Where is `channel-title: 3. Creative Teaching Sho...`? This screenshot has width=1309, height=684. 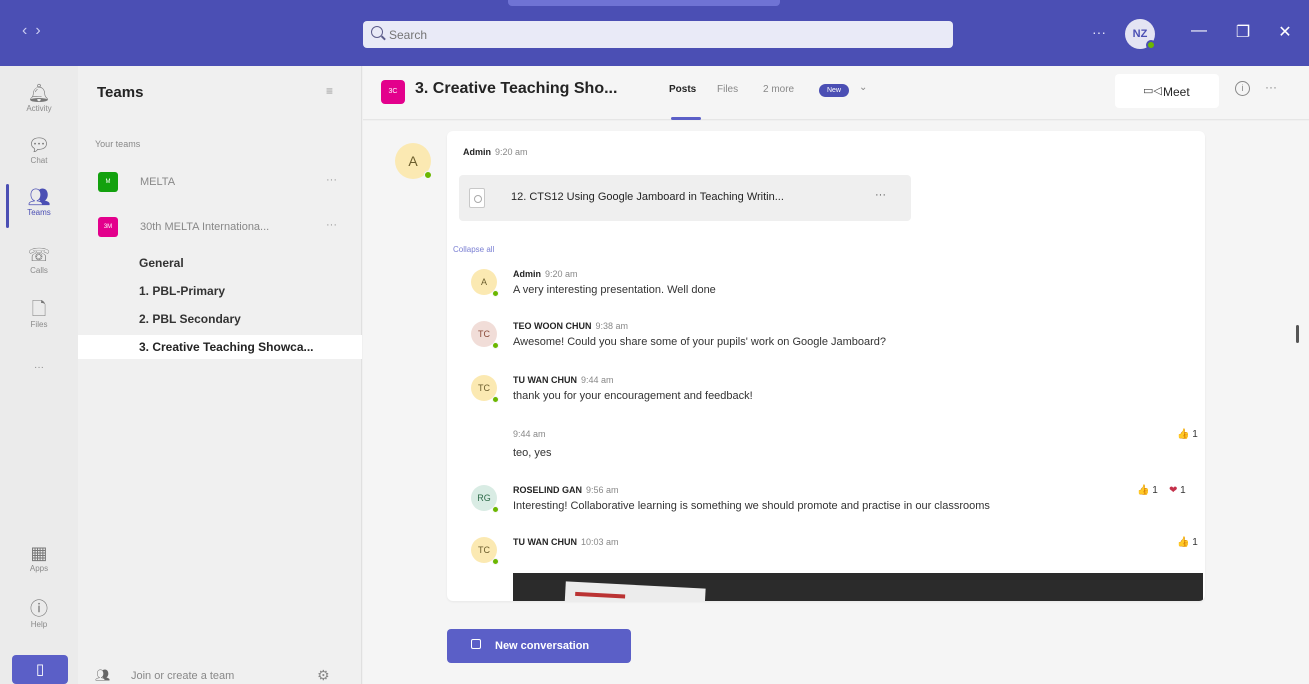 channel-title: 3. Creative Teaching Sho... is located at coordinates (516, 88).